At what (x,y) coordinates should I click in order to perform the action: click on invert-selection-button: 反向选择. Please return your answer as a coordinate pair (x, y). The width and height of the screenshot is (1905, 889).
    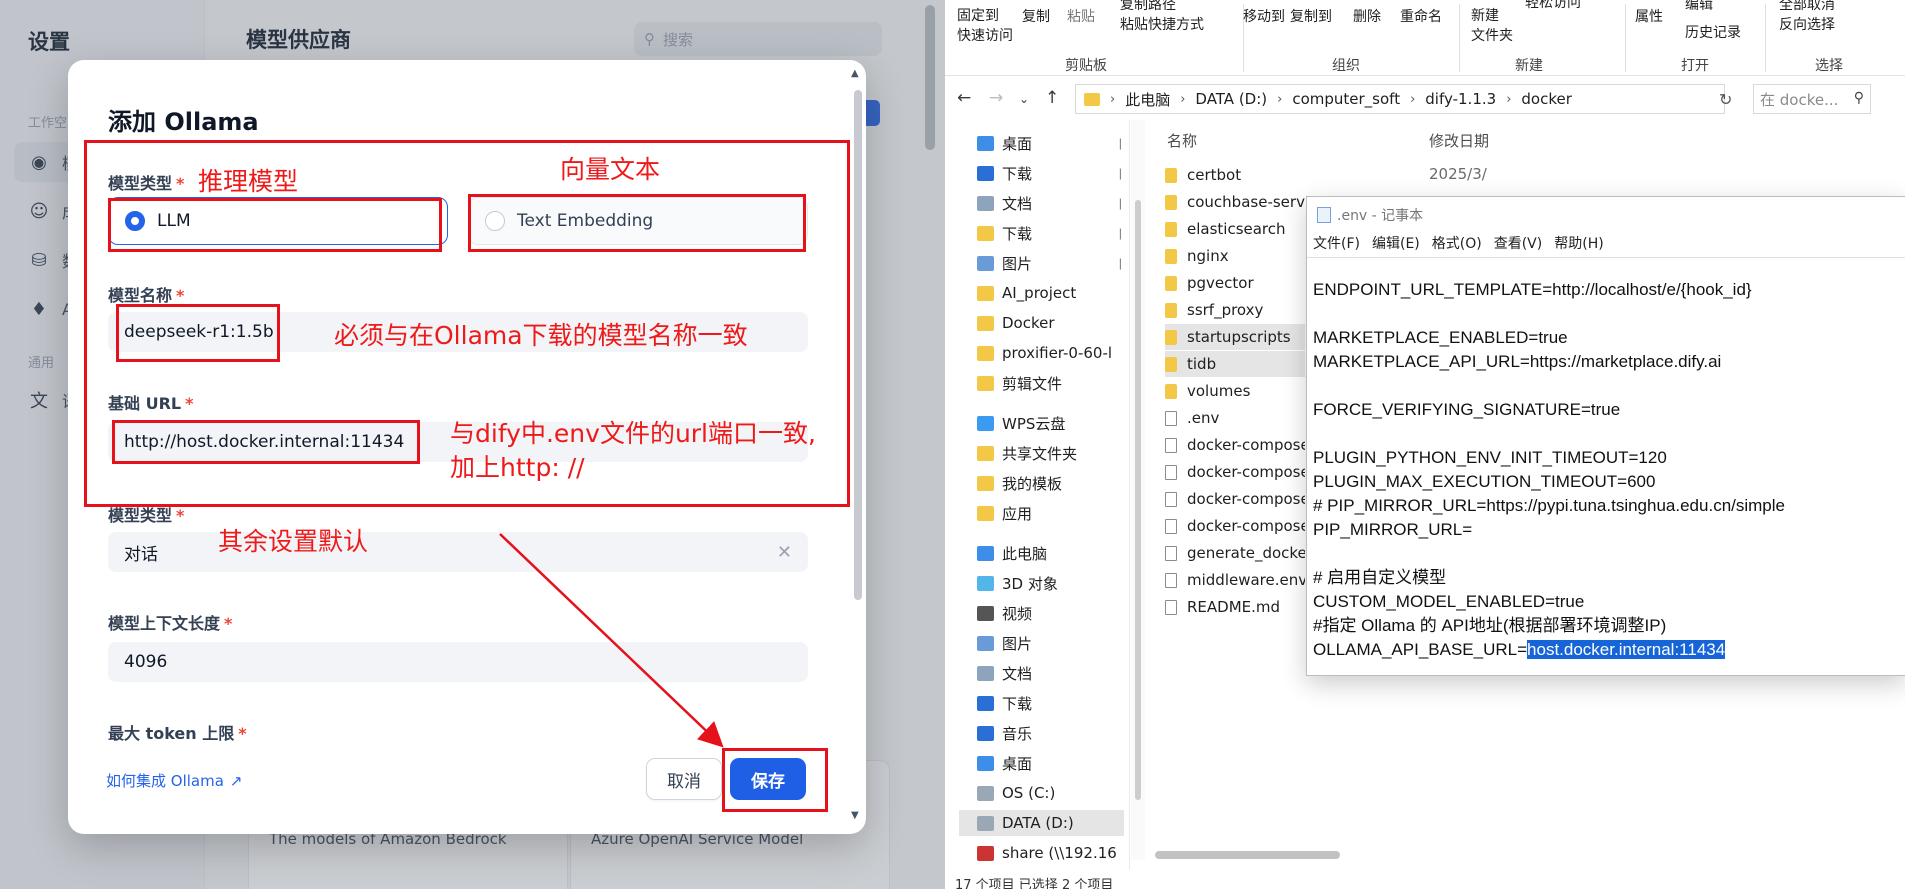
    Looking at the image, I should click on (1807, 24).